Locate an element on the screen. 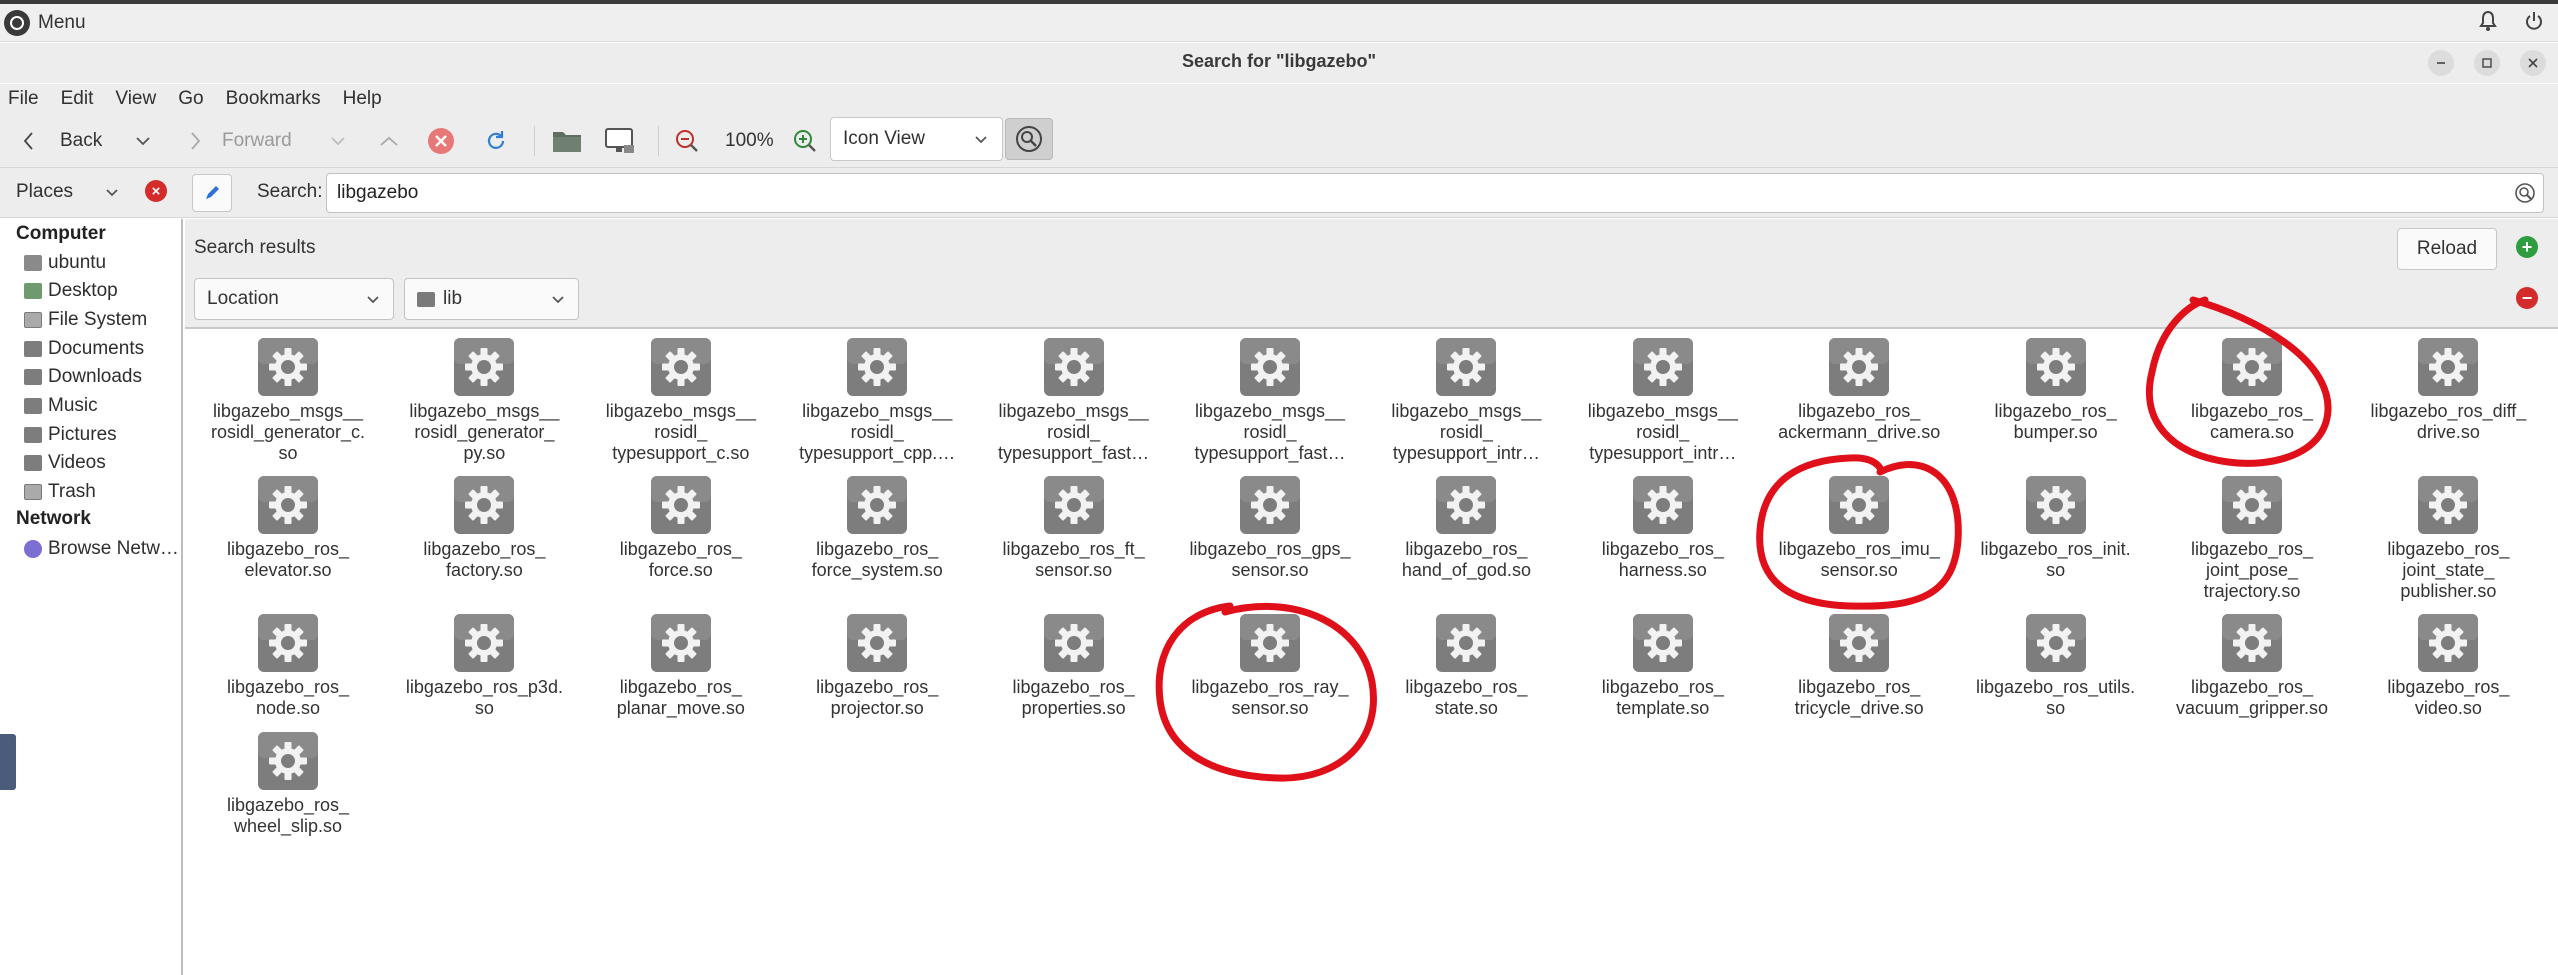 The height and width of the screenshot is (975, 2558). file-name: libgazebo_ros_ joint_state_ publisher.so is located at coordinates (2448, 570).